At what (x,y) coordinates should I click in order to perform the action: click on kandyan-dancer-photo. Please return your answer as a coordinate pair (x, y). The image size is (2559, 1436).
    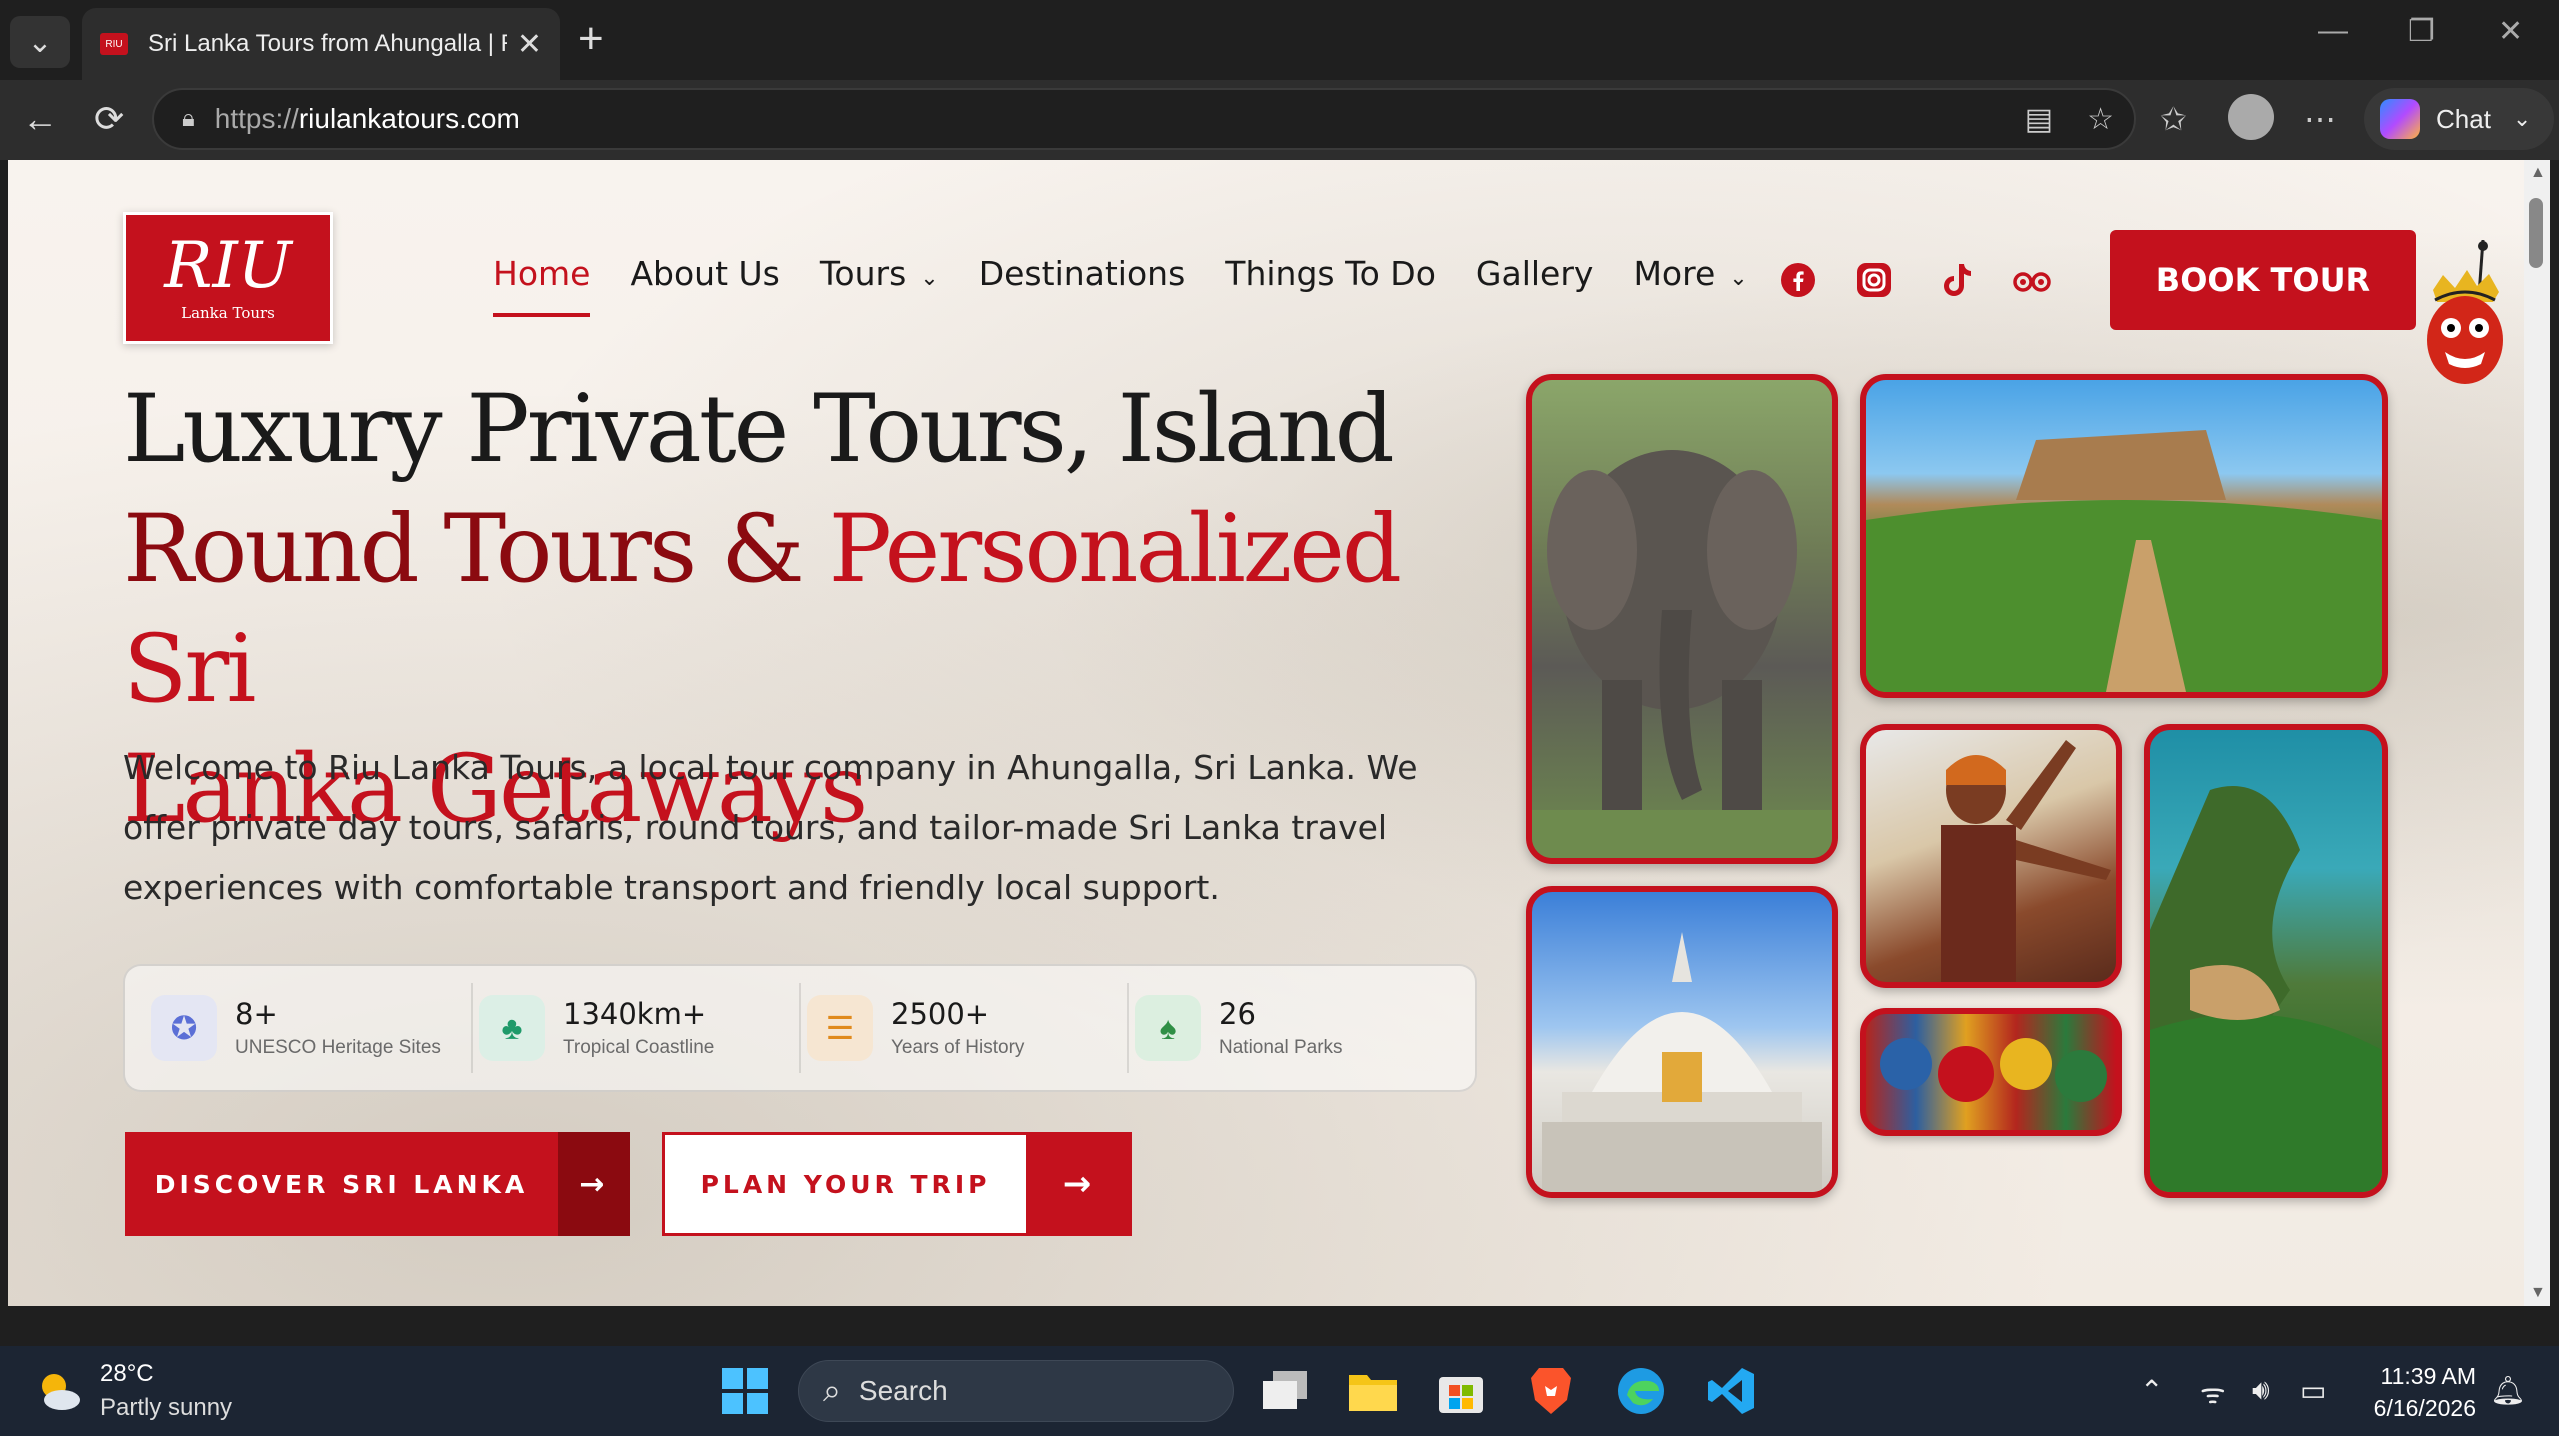
    Looking at the image, I should click on (1991, 856).